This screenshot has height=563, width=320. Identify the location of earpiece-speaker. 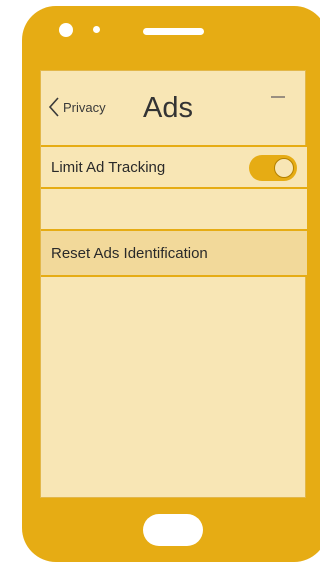
(173, 31).